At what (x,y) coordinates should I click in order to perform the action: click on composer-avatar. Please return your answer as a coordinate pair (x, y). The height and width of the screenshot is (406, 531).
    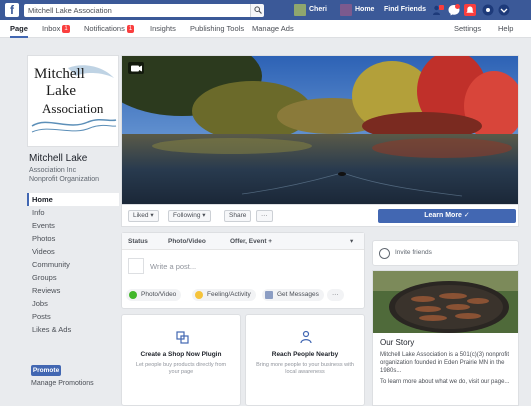
    Looking at the image, I should click on (136, 266).